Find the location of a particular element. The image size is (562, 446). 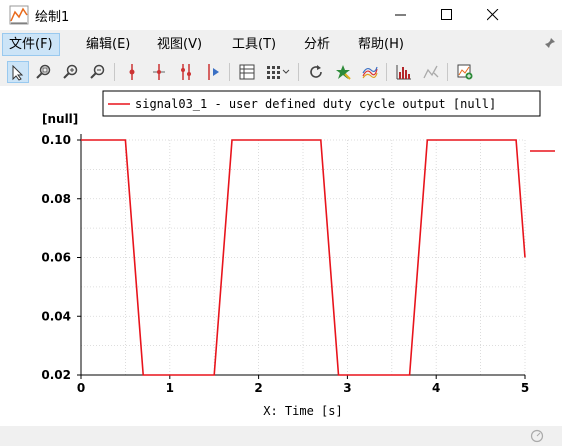

y-tick-label: 0.10 is located at coordinates (56, 140).